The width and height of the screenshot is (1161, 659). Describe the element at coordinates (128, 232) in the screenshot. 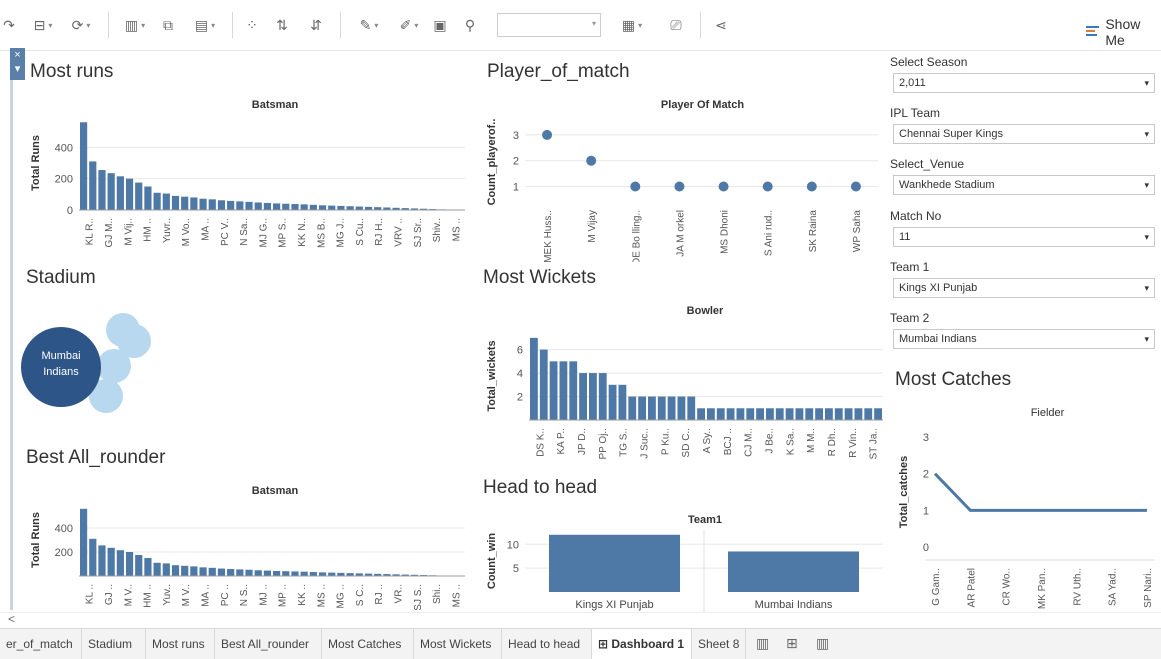

I see `x-tick-label: M Vij..` at that location.